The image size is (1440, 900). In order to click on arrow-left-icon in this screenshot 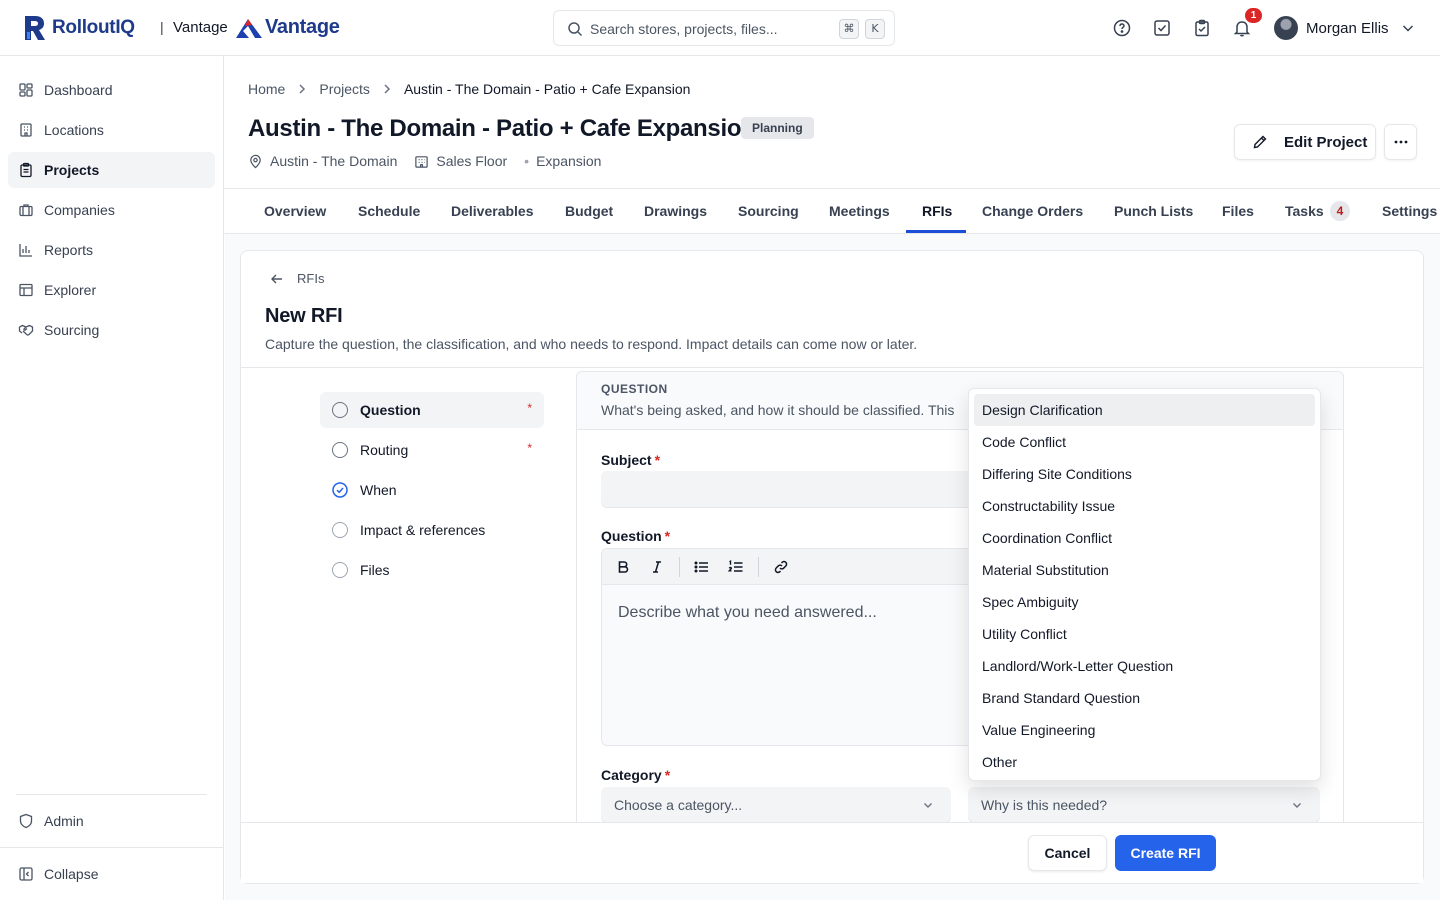, I will do `click(276, 278)`.